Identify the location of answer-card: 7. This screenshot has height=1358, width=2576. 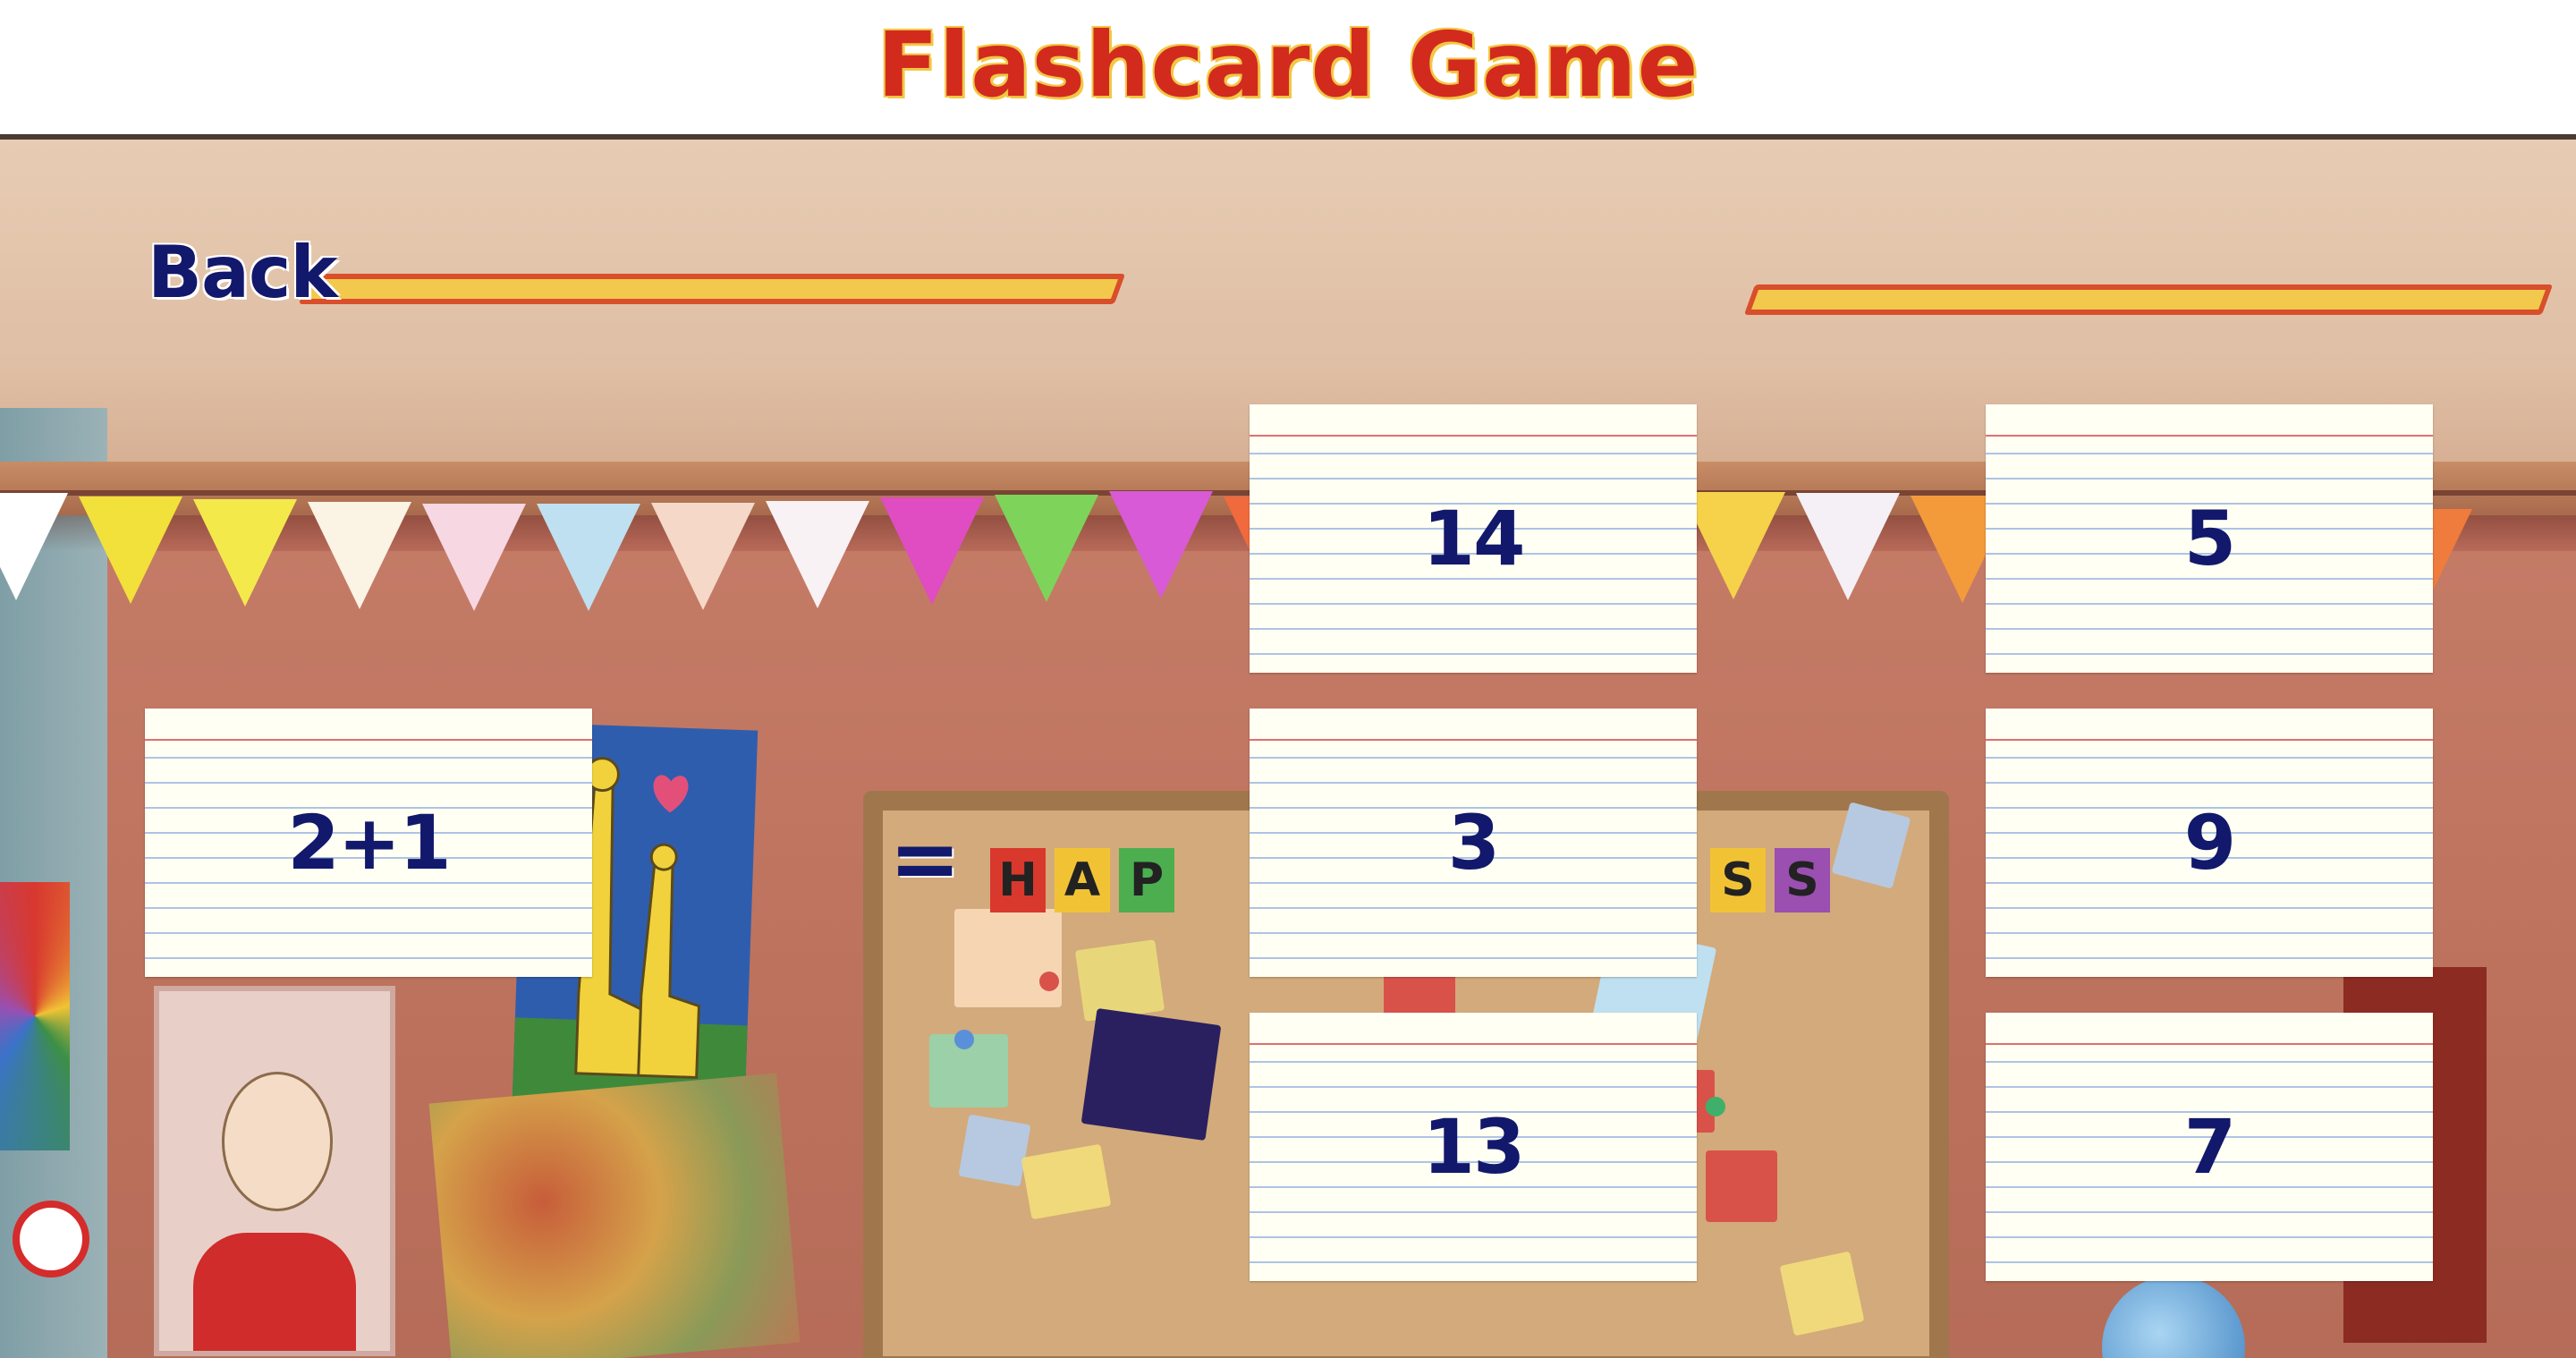
(2209, 1147).